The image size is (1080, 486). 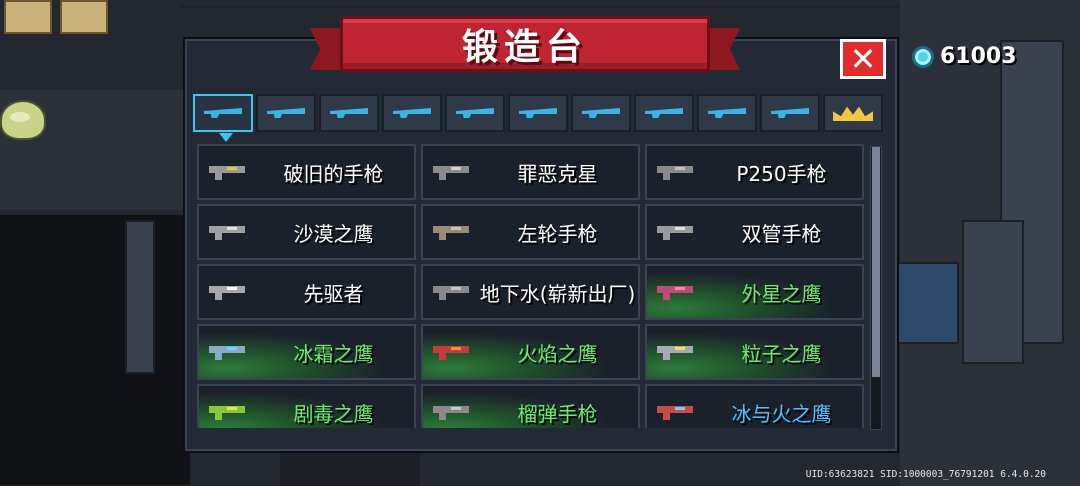 I want to click on weapon-cell: 罪恶克星, so click(x=530, y=172).